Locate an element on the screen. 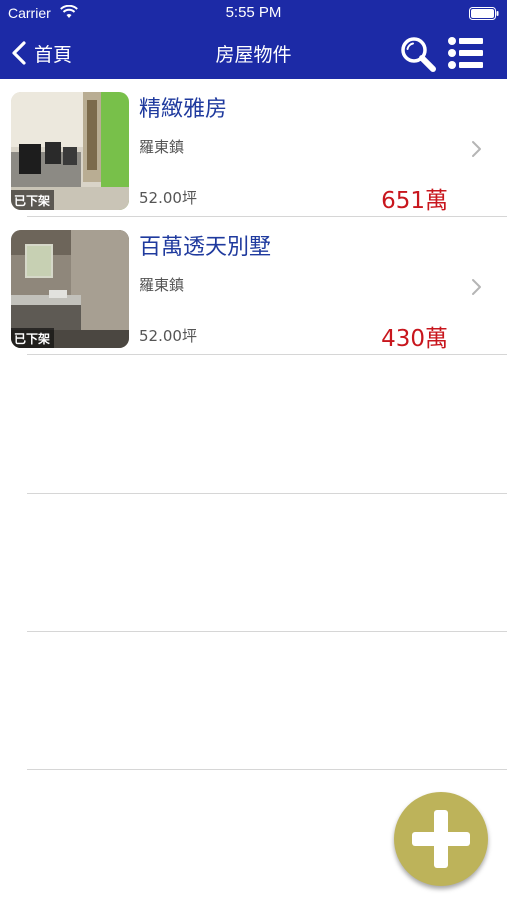  plus-icon is located at coordinates (441, 839).